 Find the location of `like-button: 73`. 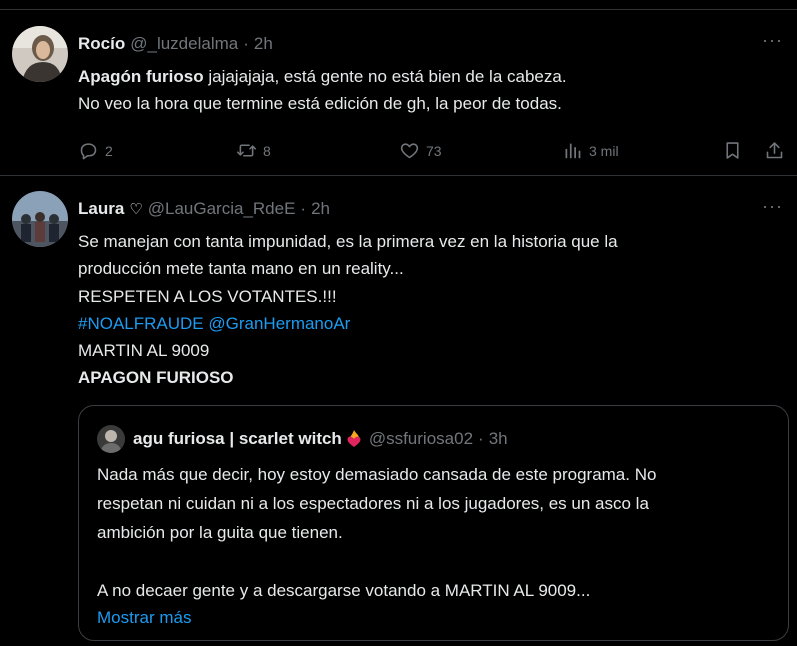

like-button: 73 is located at coordinates (420, 150).